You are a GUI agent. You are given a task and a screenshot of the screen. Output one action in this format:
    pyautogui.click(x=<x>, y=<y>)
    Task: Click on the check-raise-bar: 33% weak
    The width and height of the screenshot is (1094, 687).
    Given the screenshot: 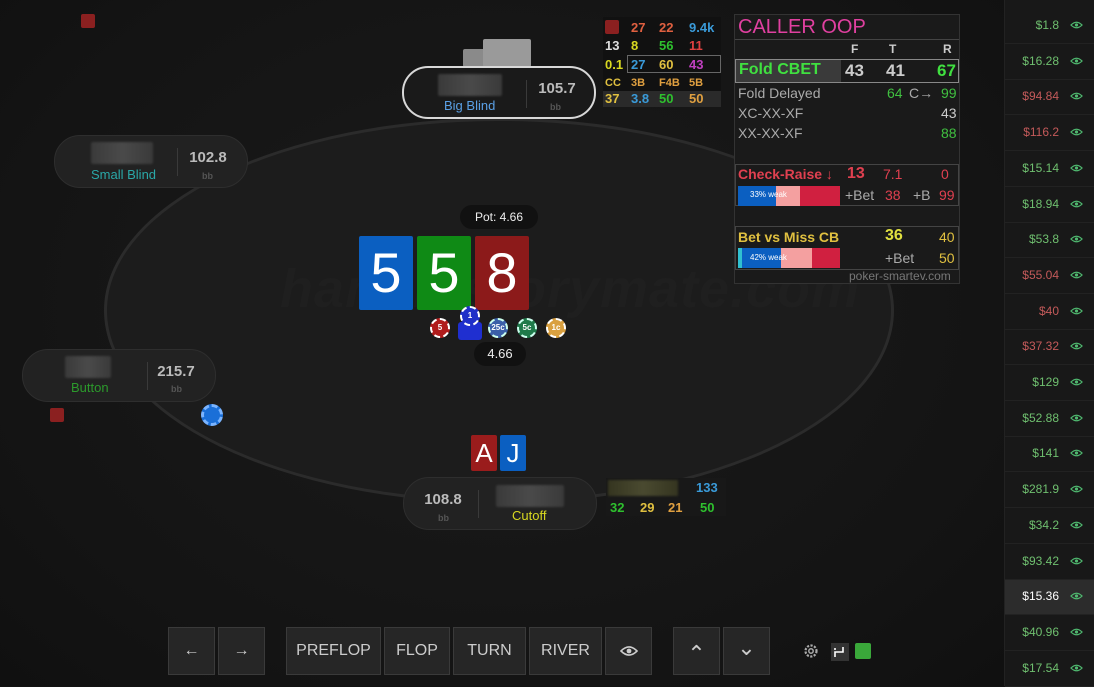 What is the action you would take?
    pyautogui.click(x=789, y=196)
    